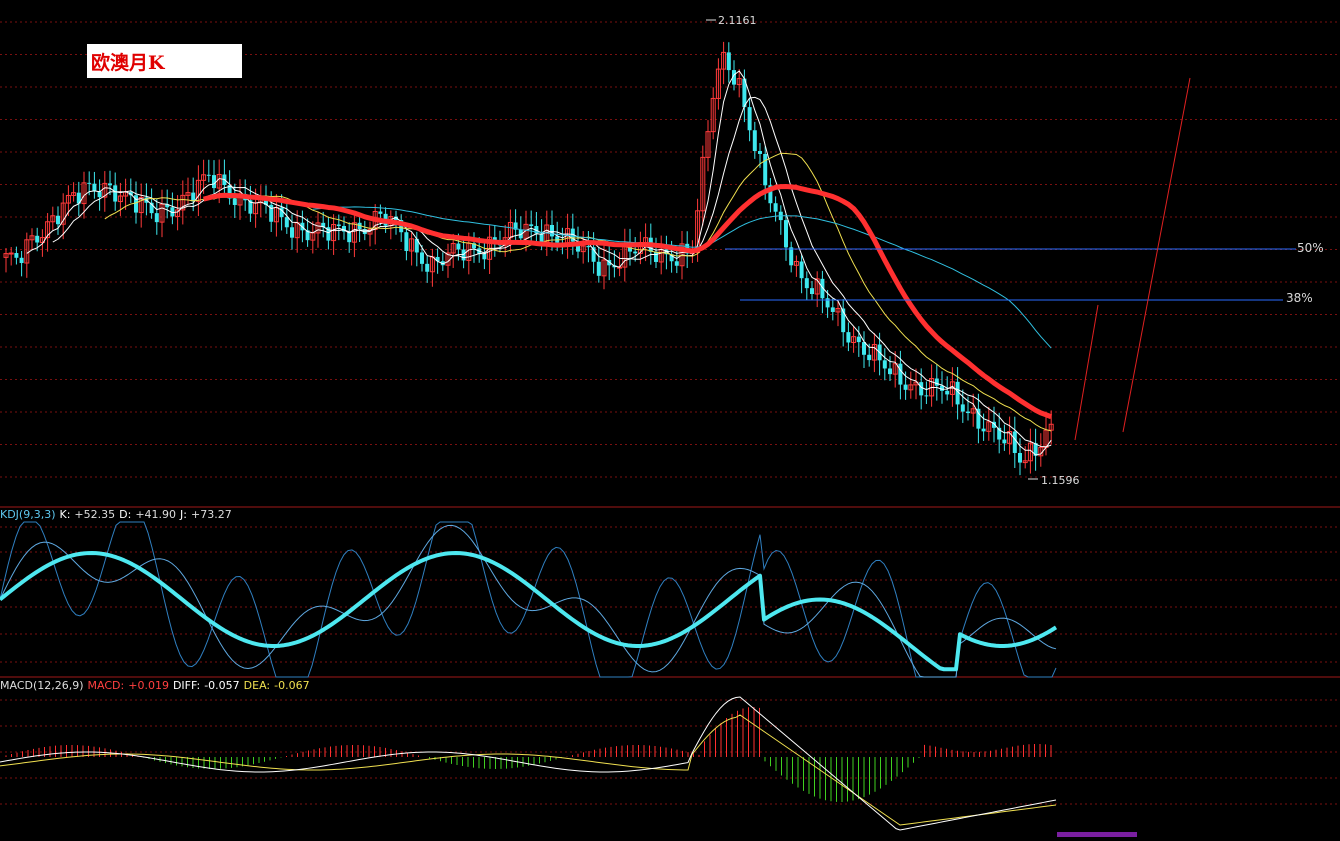 This screenshot has width=1340, height=841. I want to click on macd-name: MACD(12,26,9), so click(42, 685).